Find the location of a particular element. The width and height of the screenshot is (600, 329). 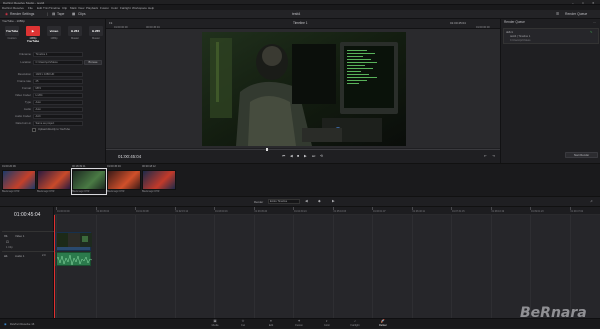

preset-label: Master is located at coordinates (96, 38).